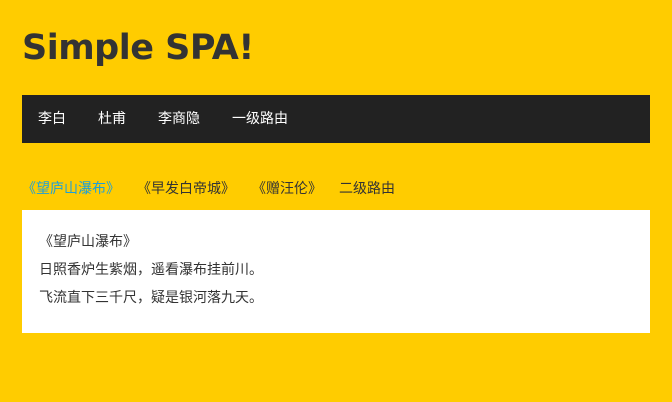  What do you see at coordinates (52, 119) in the screenshot?
I see `nav-link-libai: 李白` at bounding box center [52, 119].